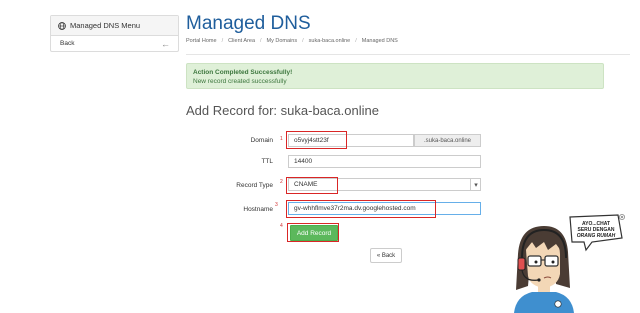  I want to click on arrow-left-icon: ←, so click(165, 43).